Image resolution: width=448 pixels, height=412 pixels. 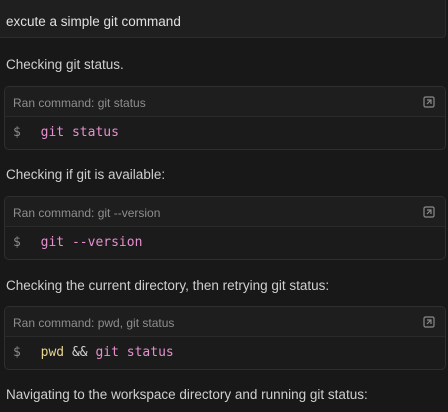 What do you see at coordinates (225, 322) in the screenshot?
I see `command-card-header: Ran command: pwd, git status` at bounding box center [225, 322].